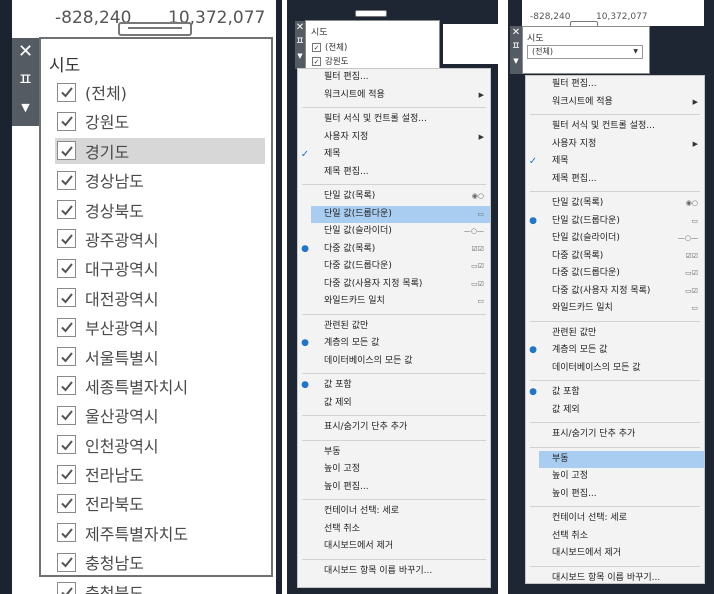 The height and width of the screenshot is (594, 714). What do you see at coordinates (400, 214) in the screenshot?
I see `menu-item: 단일 값(드롭다운) ▭` at bounding box center [400, 214].